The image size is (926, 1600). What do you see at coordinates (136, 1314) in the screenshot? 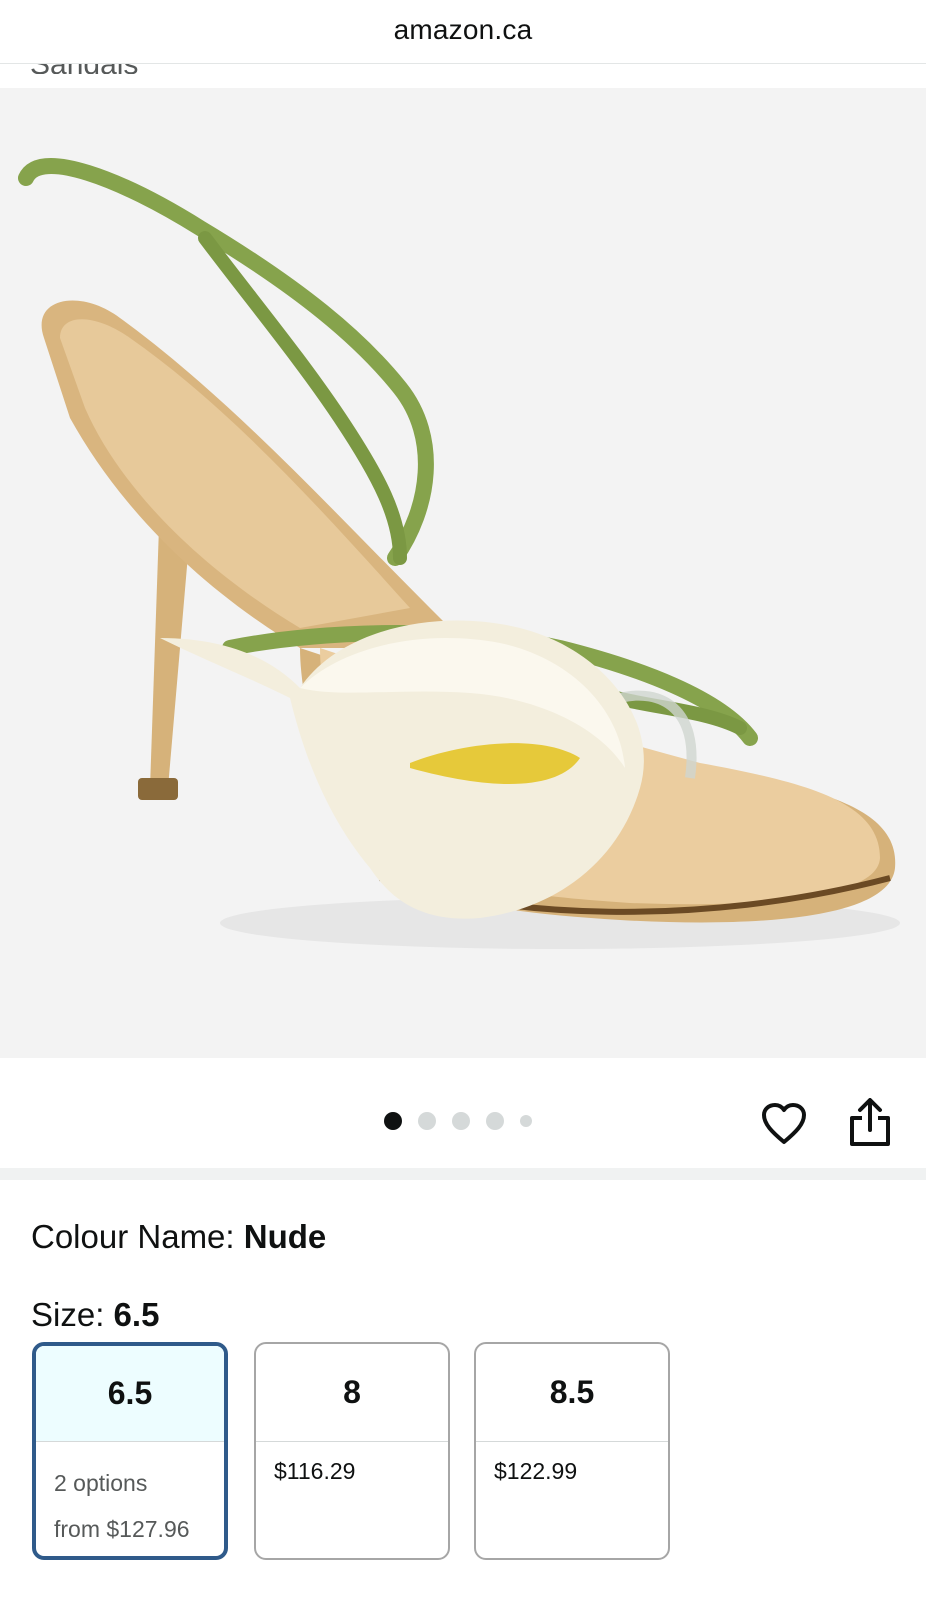
I see `size-value: 6.5` at bounding box center [136, 1314].